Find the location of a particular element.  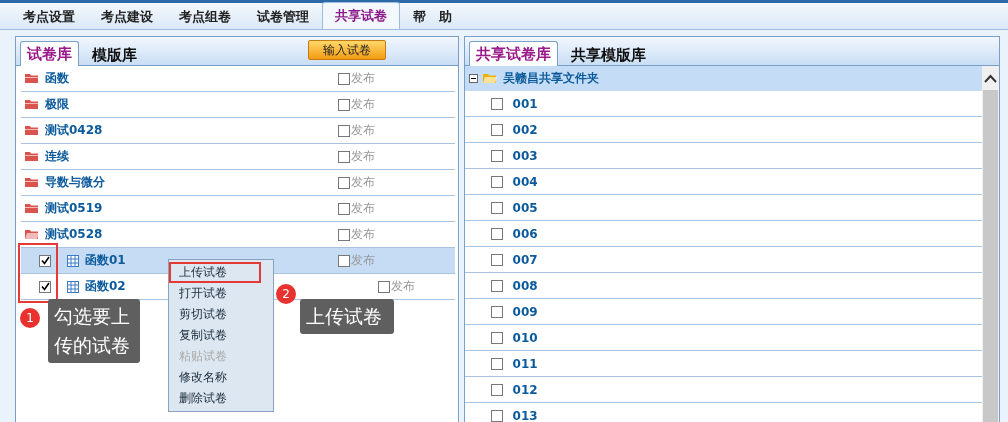

callout: 上传试卷 is located at coordinates (347, 316).